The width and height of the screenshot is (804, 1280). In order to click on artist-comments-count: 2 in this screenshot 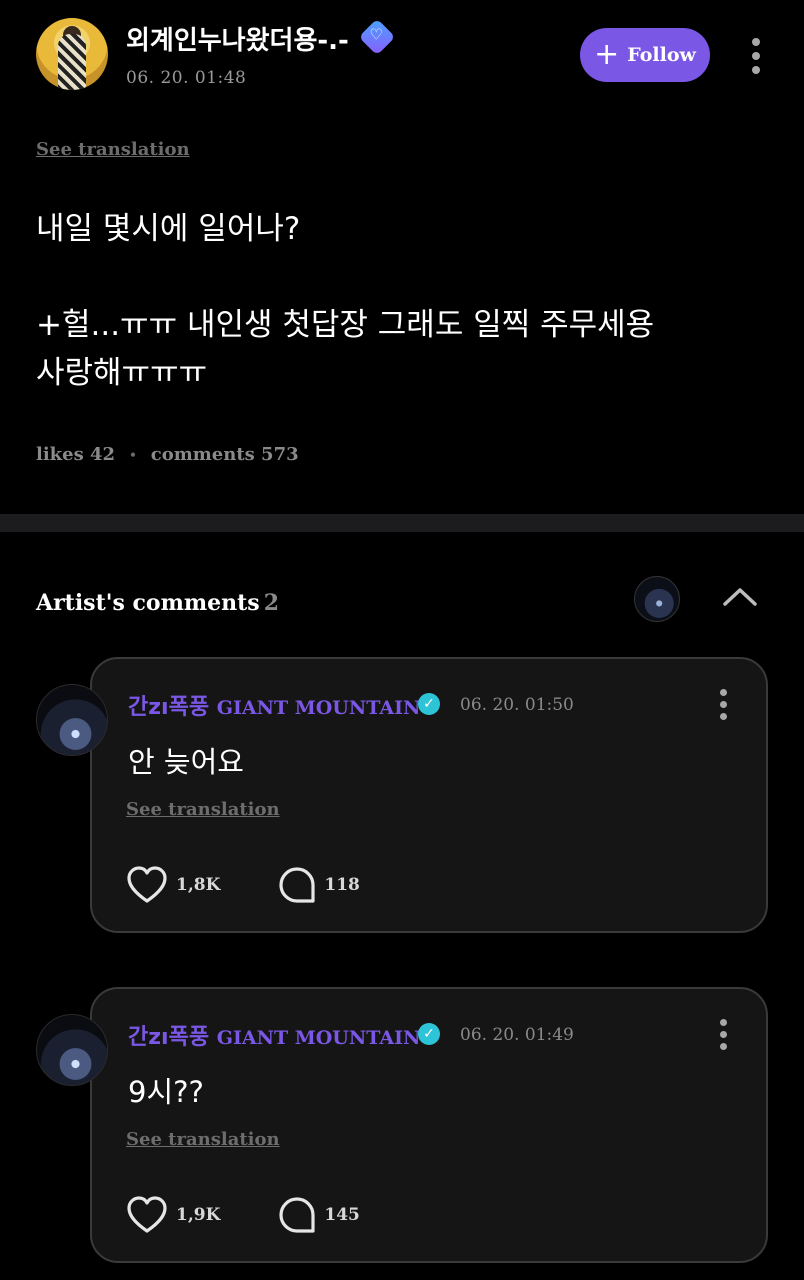, I will do `click(271, 603)`.